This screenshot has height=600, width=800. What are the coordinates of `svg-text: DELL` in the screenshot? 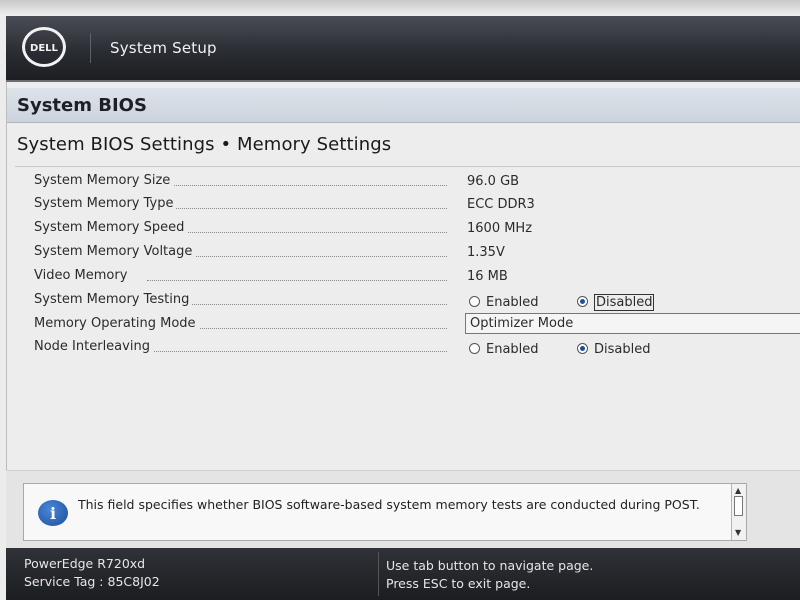 It's located at (44, 48).